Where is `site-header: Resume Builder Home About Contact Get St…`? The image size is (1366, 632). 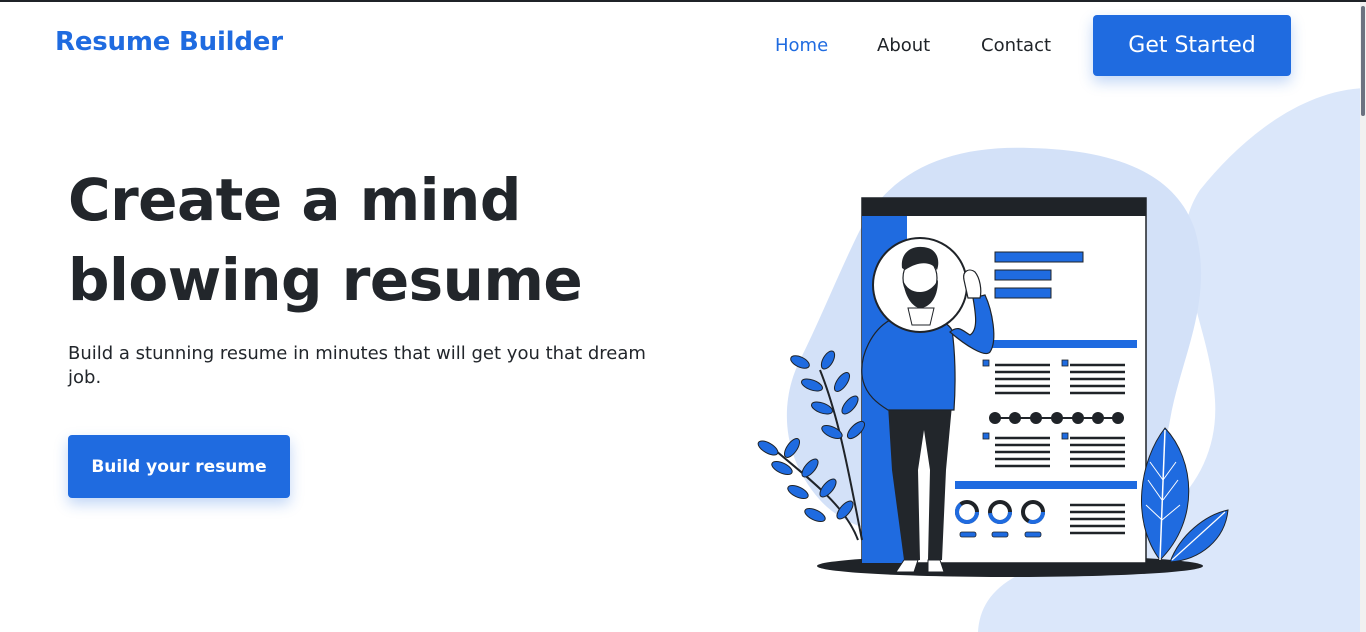 site-header: Resume Builder Home About Contact Get St… is located at coordinates (683, 45).